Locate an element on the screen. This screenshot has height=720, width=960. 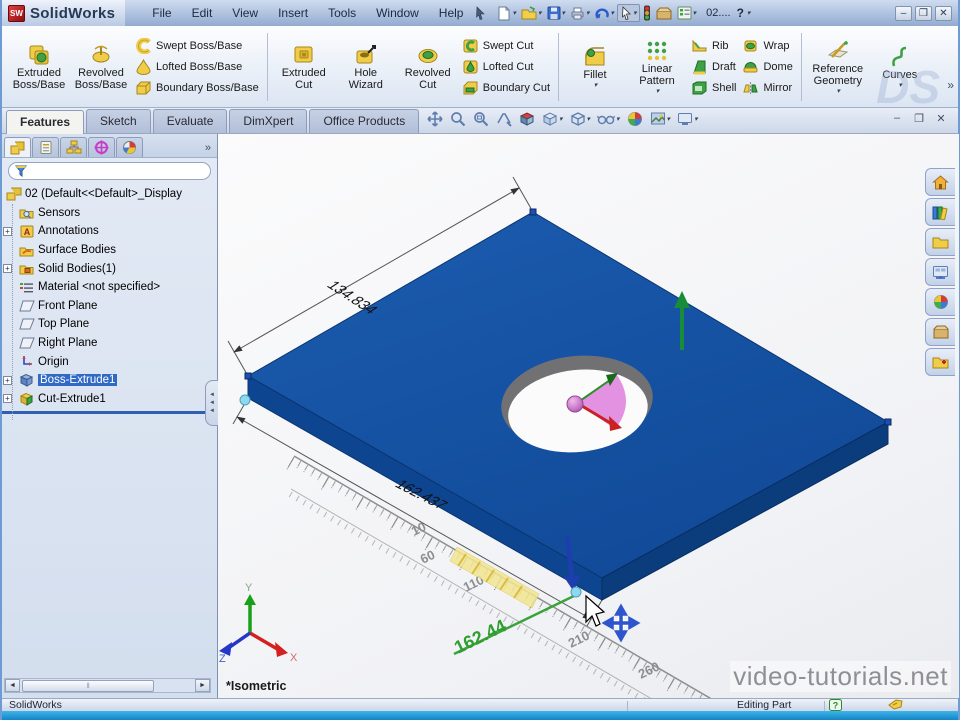
toolbar-overflow-chevron: » is located at coordinates (950, 85).